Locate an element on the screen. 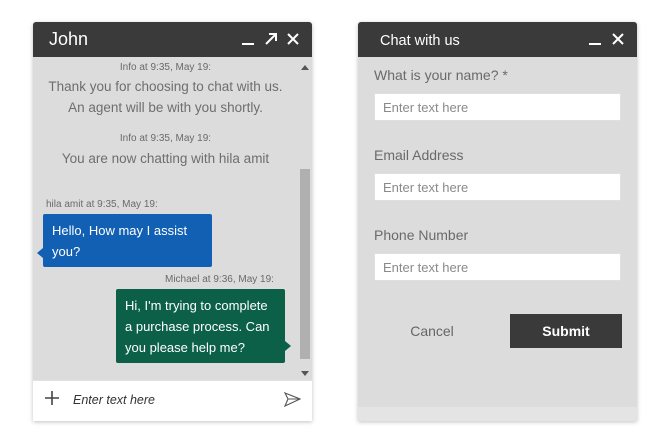  phone-label: Phone Number is located at coordinates (421, 235).